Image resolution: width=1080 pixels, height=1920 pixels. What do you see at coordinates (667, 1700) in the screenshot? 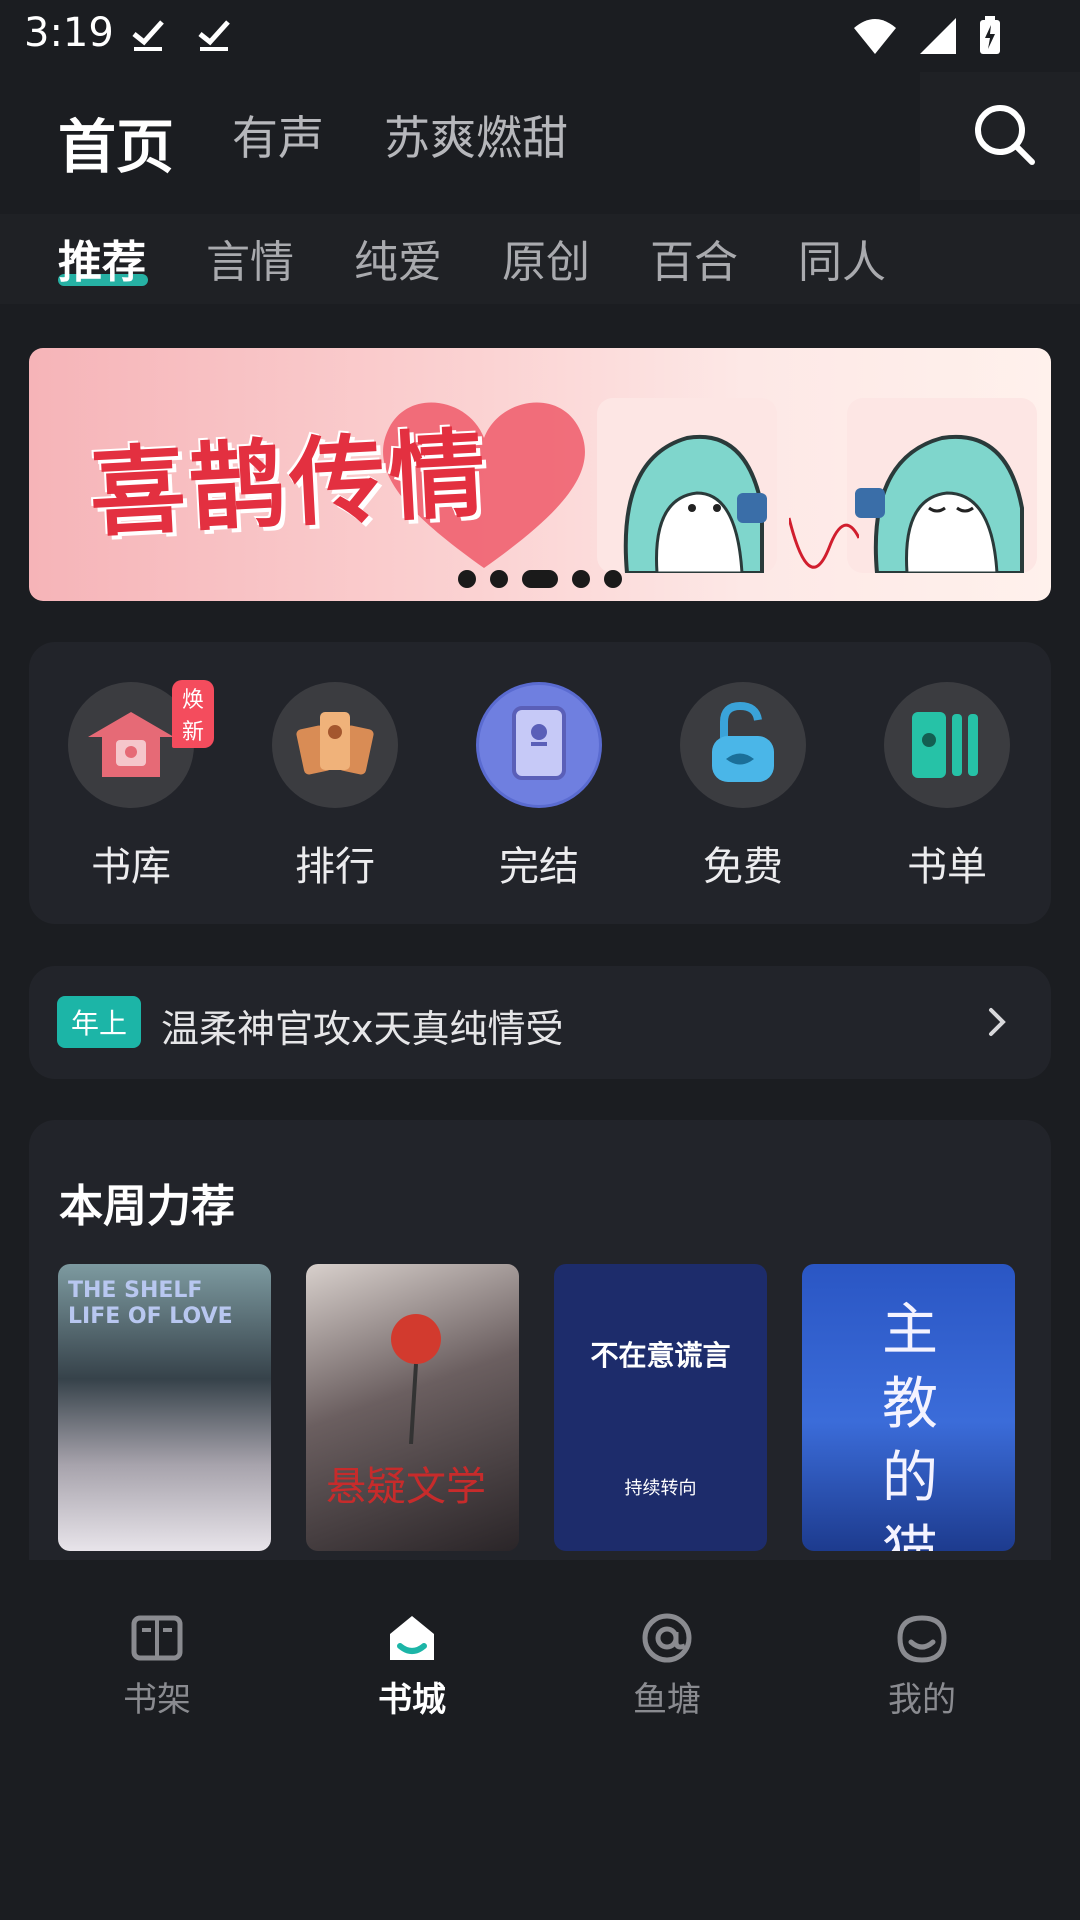
I see `nav-label: 鱼塘` at bounding box center [667, 1700].